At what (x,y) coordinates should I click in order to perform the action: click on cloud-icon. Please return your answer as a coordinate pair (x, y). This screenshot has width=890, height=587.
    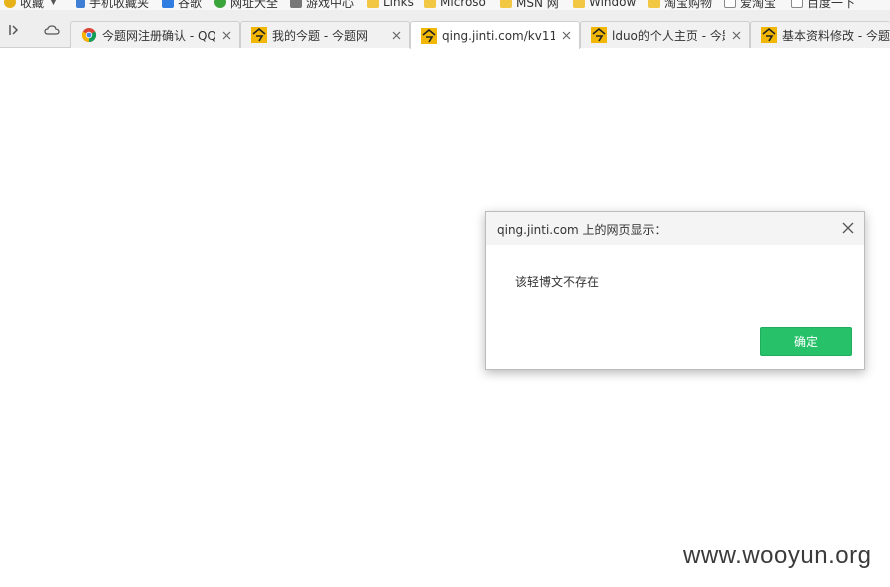
    Looking at the image, I should click on (52, 30).